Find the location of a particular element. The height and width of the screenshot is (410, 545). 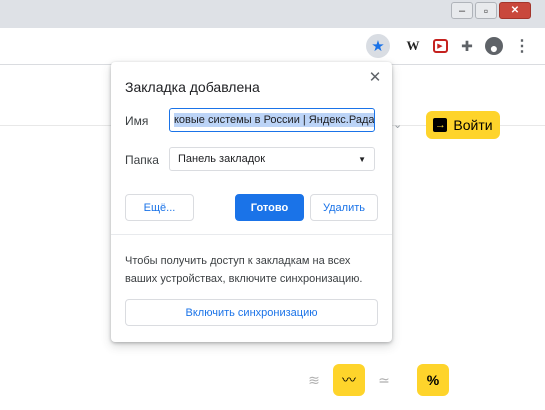

maximize-button: ▫ is located at coordinates (486, 10).